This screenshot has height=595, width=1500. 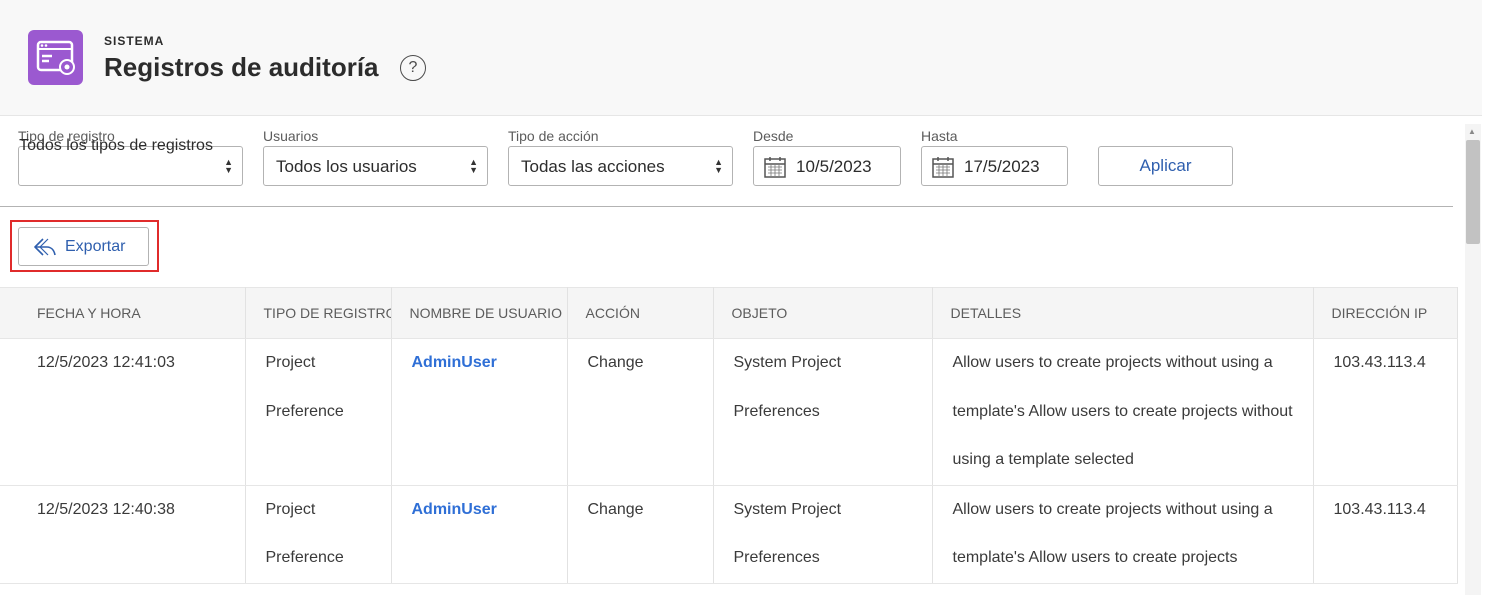 I want to click on export-icon, so click(x=45, y=247).